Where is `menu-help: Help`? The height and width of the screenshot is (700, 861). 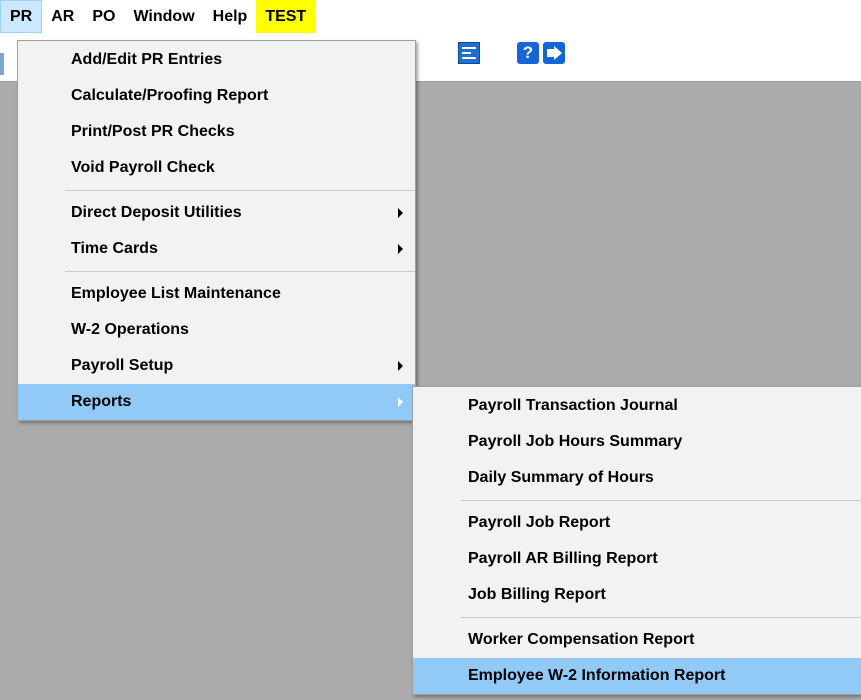 menu-help: Help is located at coordinates (230, 16).